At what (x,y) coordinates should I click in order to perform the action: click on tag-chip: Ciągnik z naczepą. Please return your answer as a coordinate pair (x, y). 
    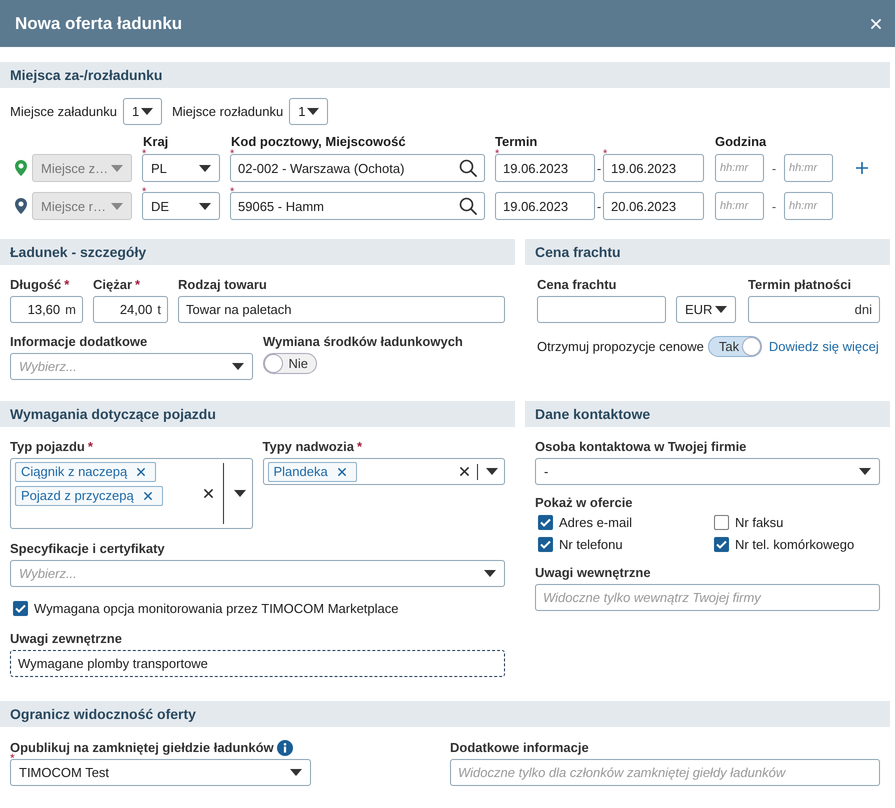
    Looking at the image, I should click on (85, 472).